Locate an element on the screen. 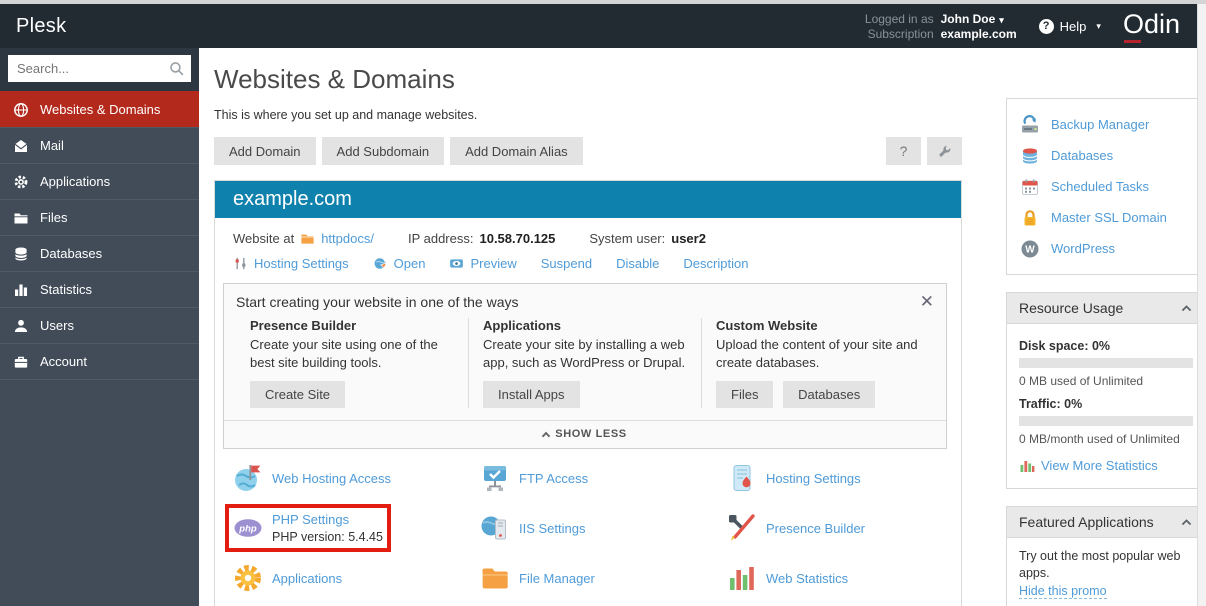  iis-settings-icon is located at coordinates (495, 528).